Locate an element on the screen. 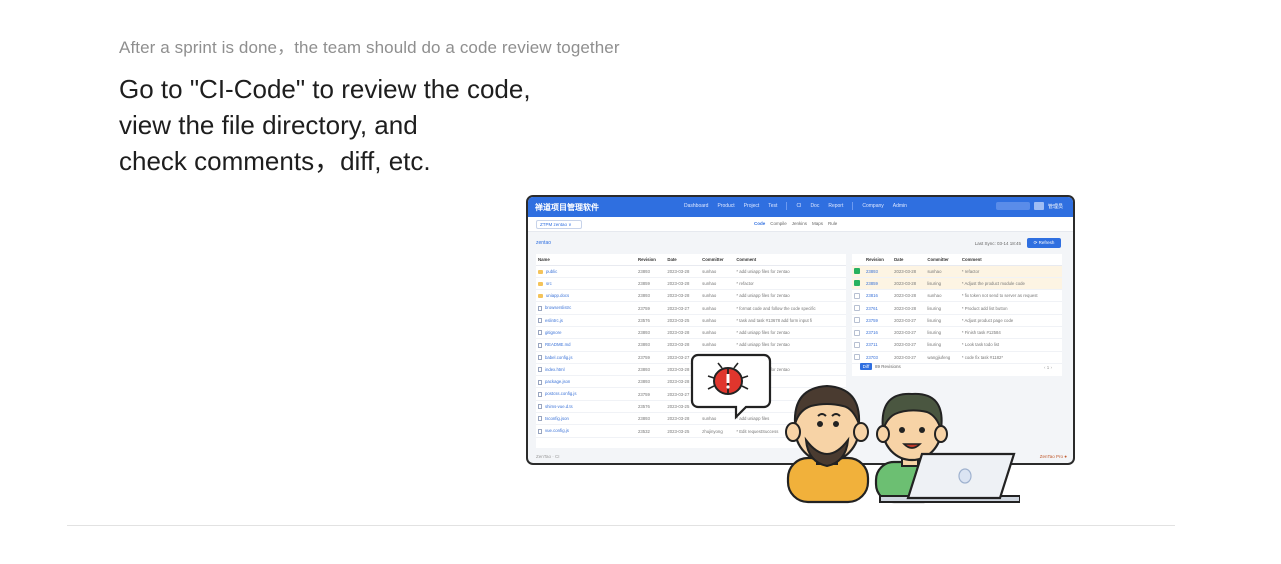 The height and width of the screenshot is (564, 1281). file-name-cell: babel.config.js is located at coordinates (586, 357).